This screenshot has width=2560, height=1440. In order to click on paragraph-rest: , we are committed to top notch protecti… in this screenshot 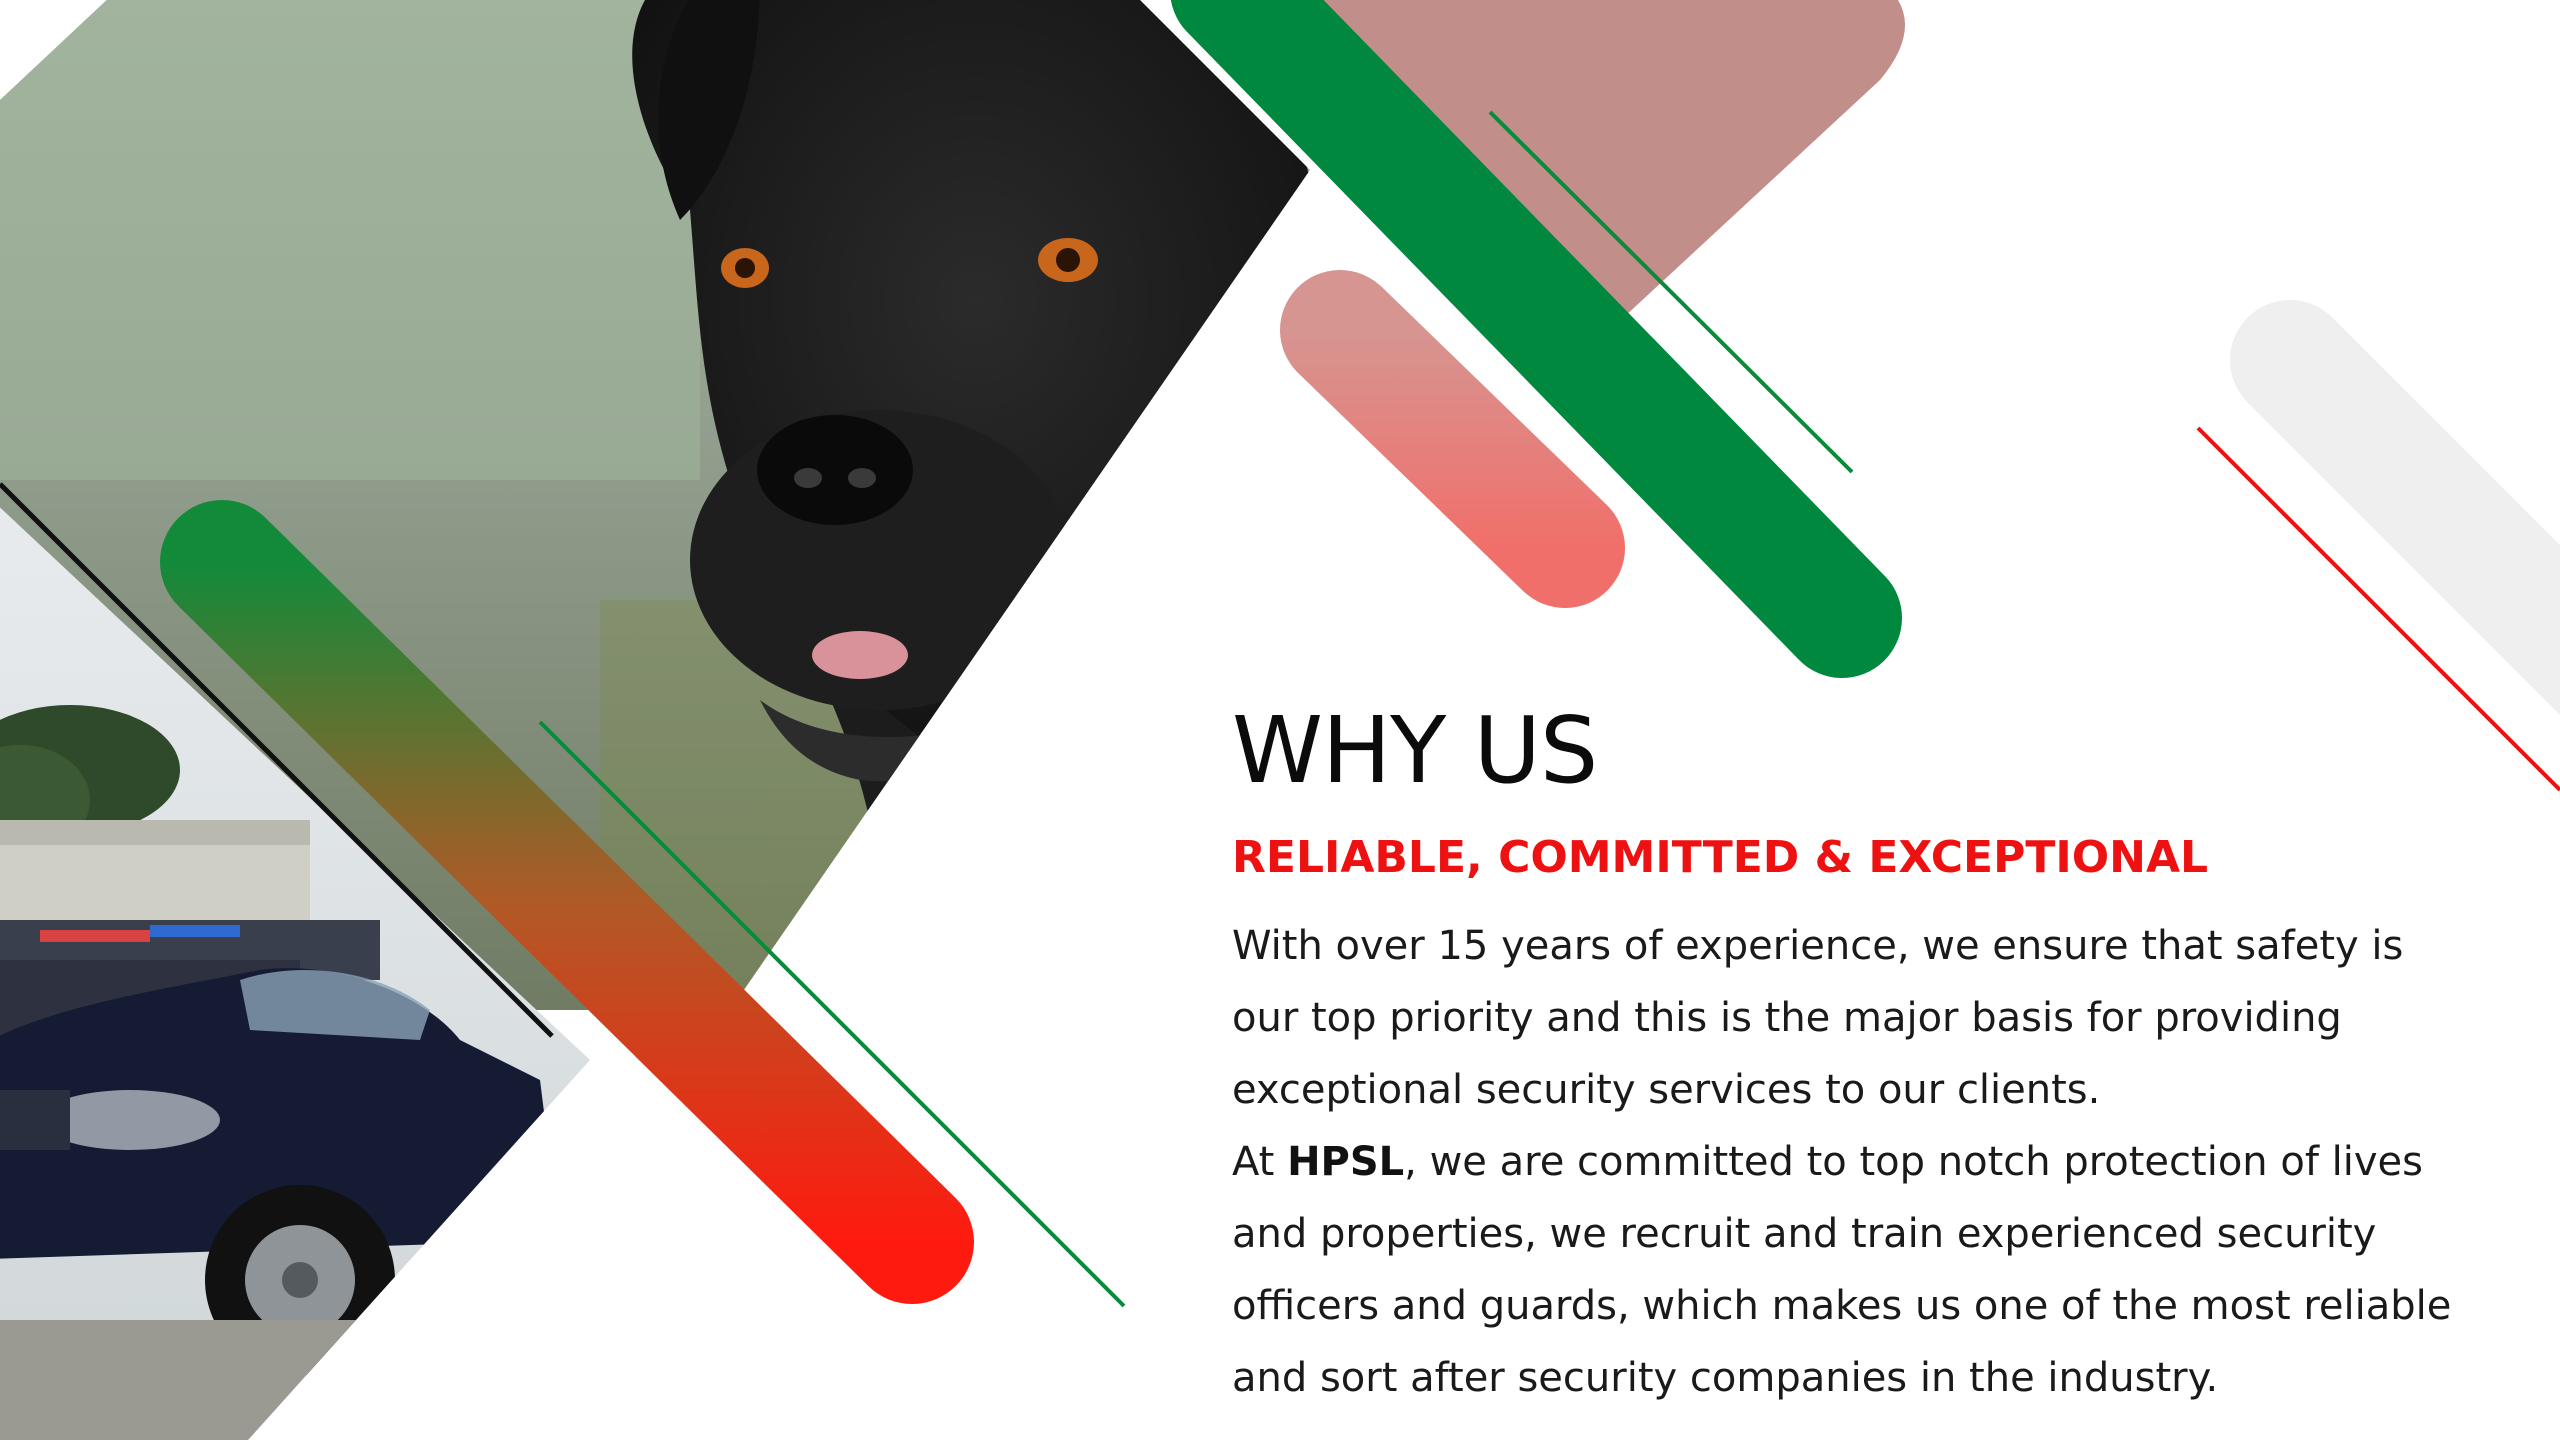, I will do `click(1842, 1270)`.